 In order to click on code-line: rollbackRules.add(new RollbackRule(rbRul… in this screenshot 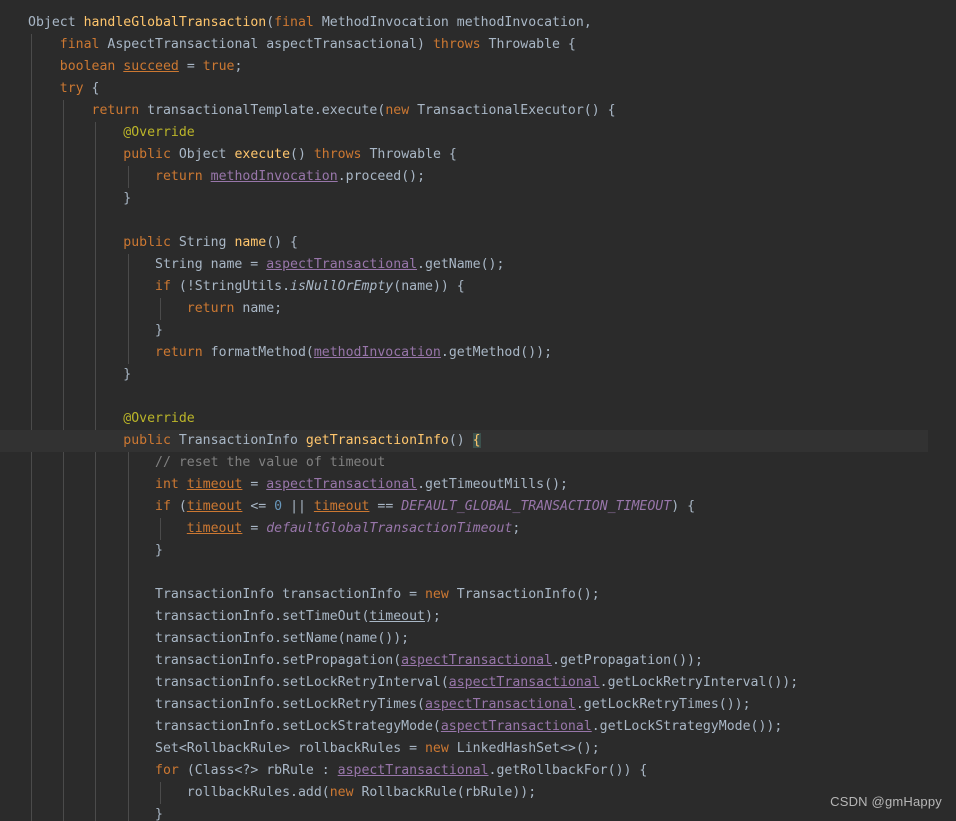, I will do `click(478, 793)`.